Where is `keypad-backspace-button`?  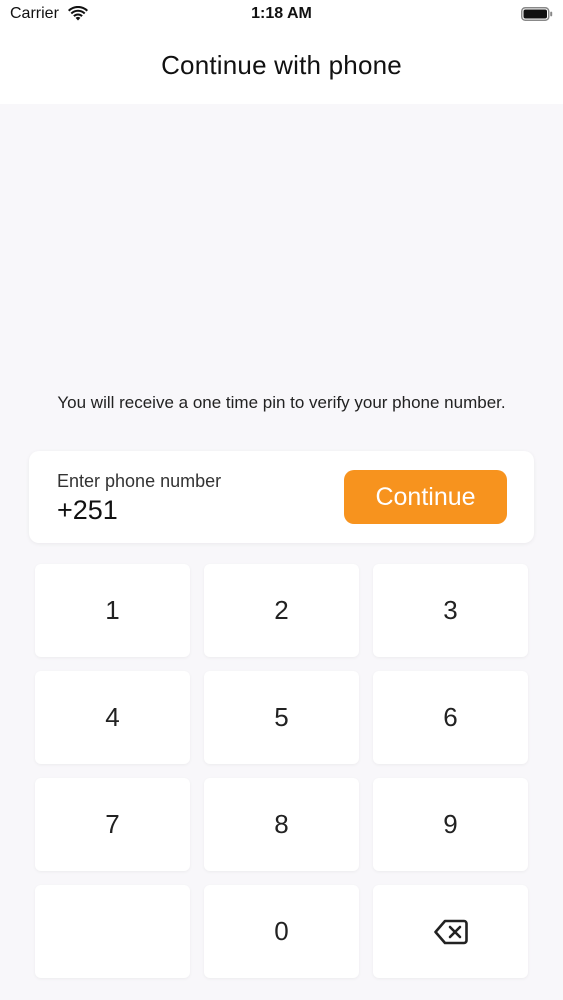
keypad-backspace-button is located at coordinates (450, 931).